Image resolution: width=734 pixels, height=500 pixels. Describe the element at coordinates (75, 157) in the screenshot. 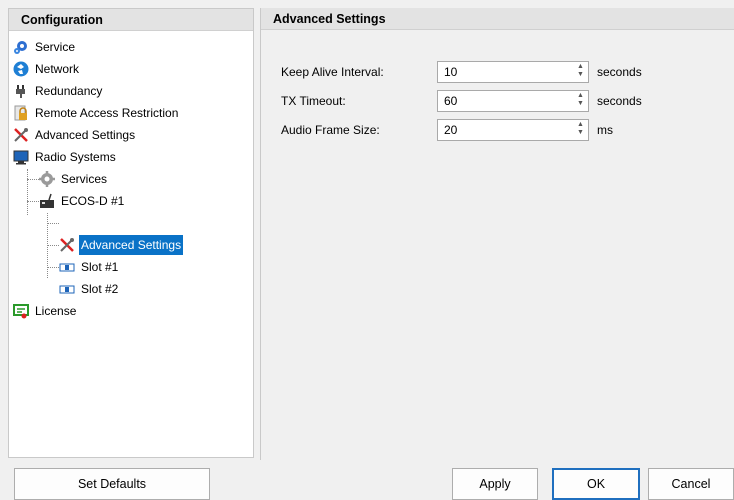

I see `tree-item-label: Radio Systems` at that location.